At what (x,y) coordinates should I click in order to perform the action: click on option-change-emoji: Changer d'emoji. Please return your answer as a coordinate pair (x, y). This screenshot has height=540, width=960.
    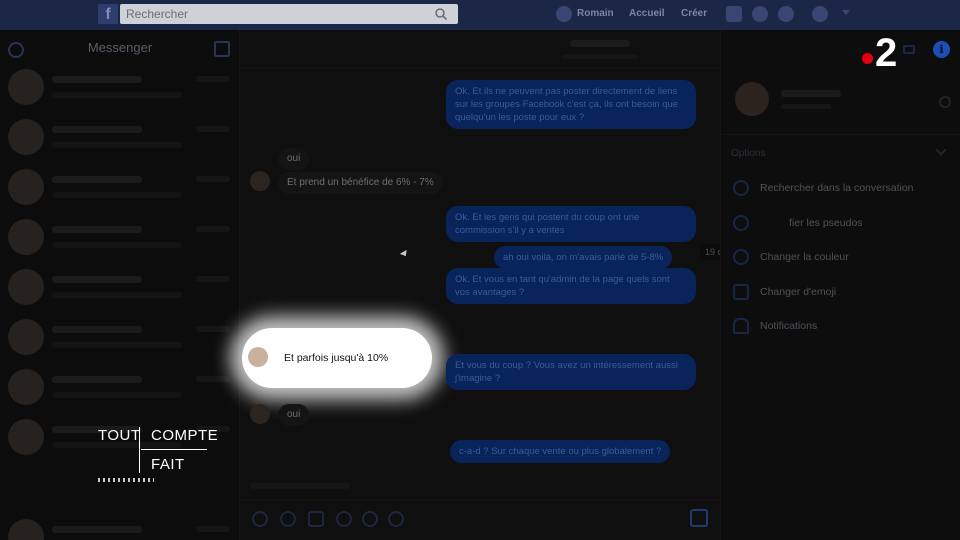
    Looking at the image, I should click on (843, 293).